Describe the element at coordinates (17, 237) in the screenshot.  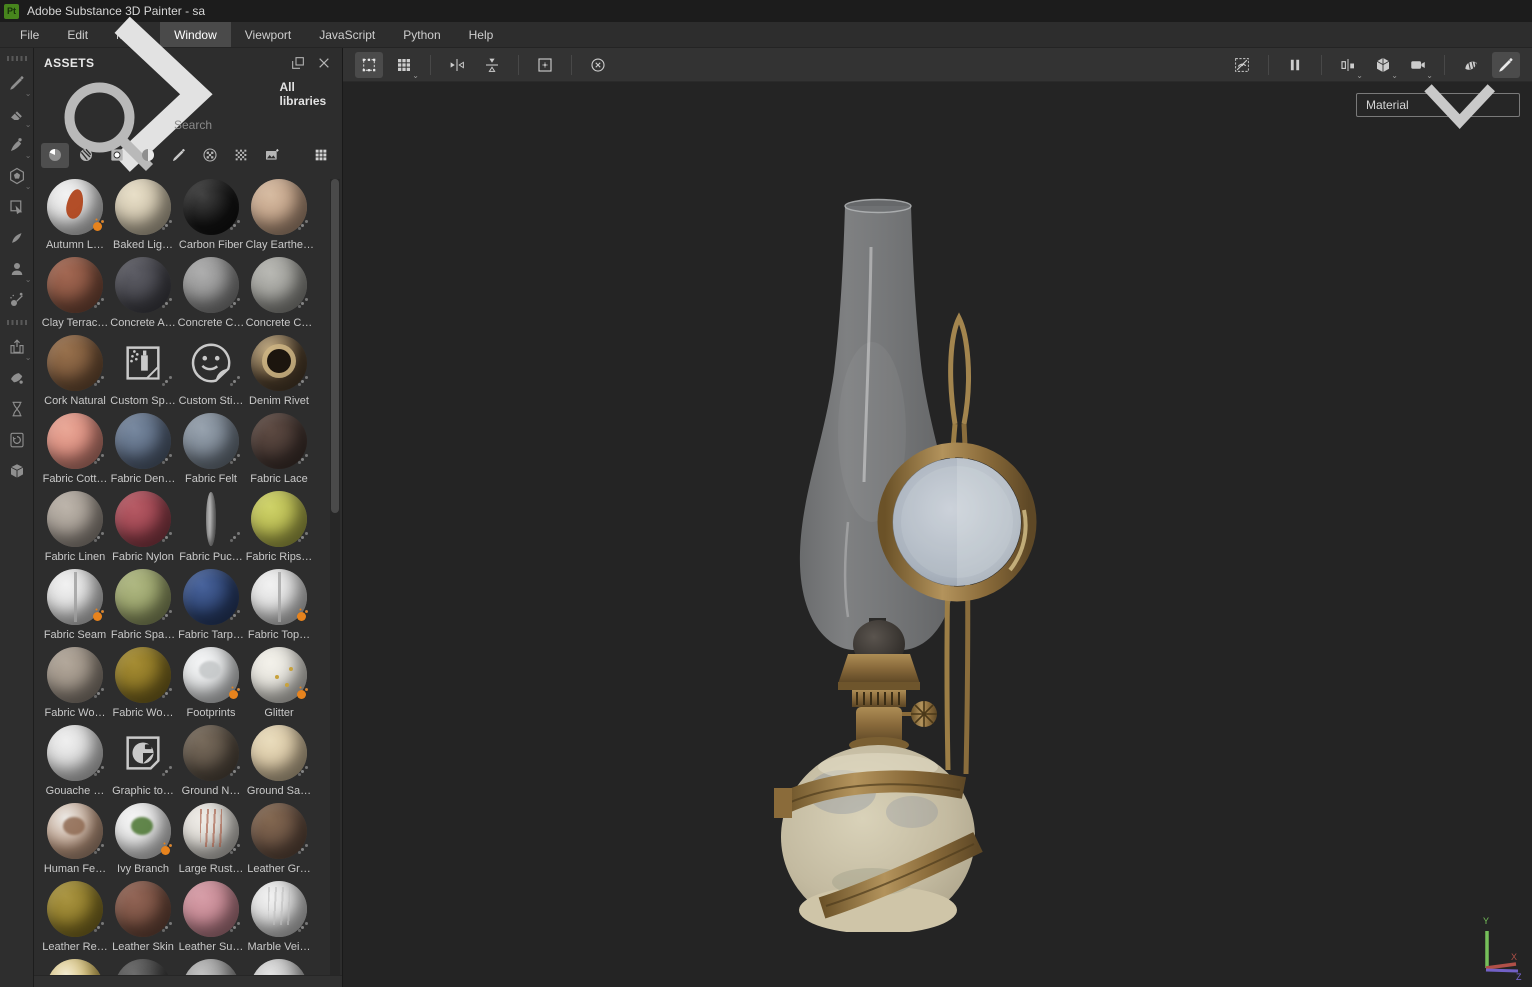
I see `clone-tool` at that location.